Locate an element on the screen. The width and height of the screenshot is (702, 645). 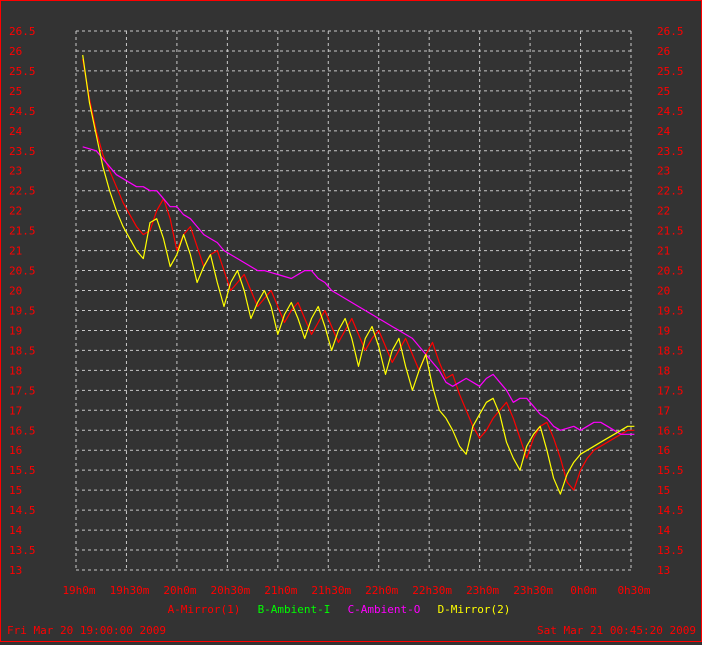
y-tick-label-left: 18 is located at coordinates (15, 370).